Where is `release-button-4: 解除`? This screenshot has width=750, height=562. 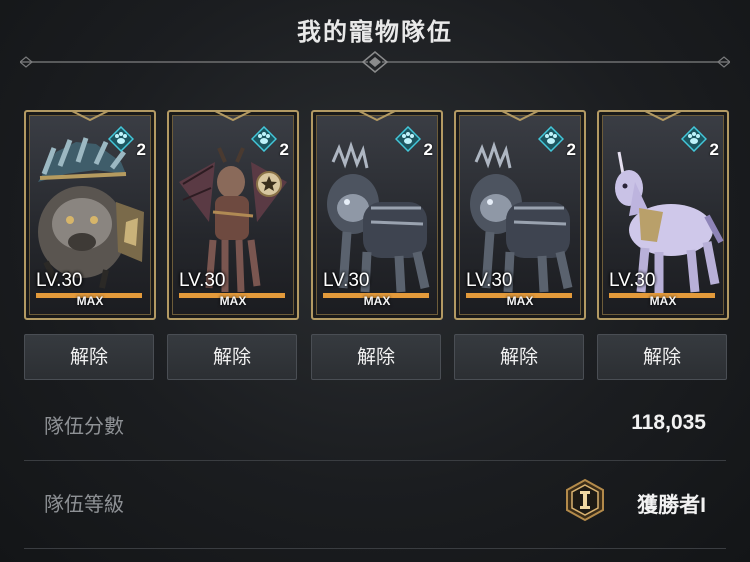
release-button-4: 解除 is located at coordinates (519, 357).